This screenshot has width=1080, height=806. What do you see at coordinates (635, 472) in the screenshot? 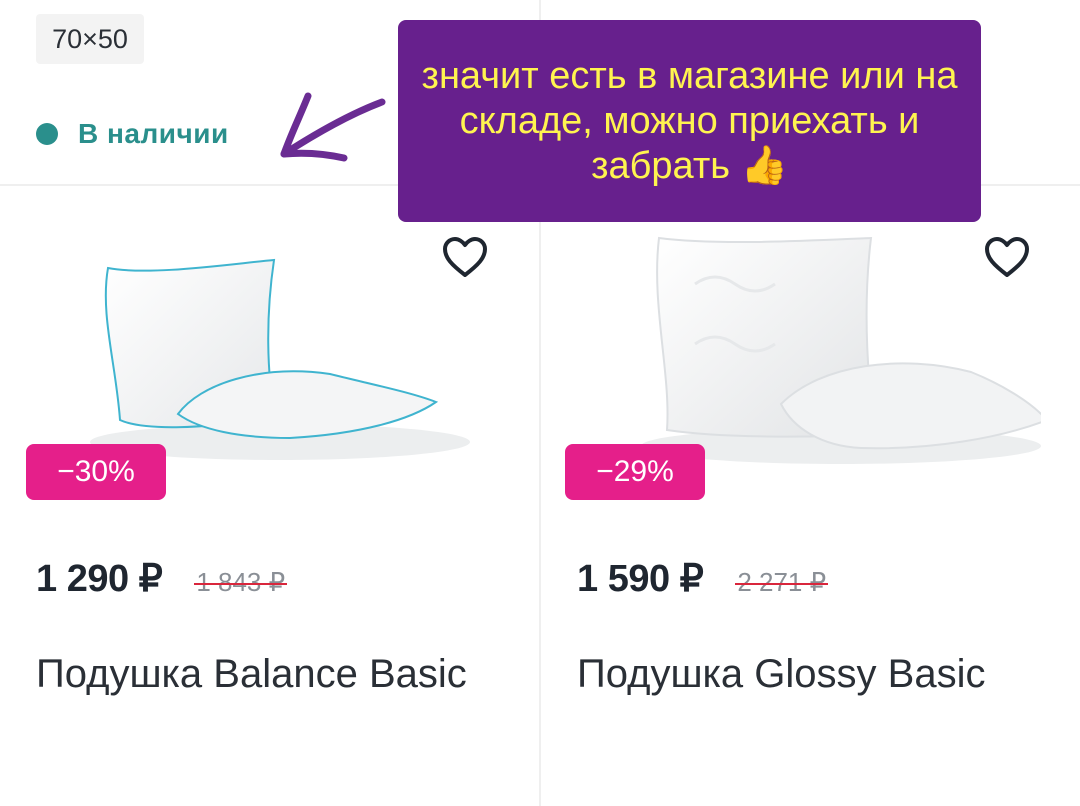
I see `discount-badge: −29%` at bounding box center [635, 472].